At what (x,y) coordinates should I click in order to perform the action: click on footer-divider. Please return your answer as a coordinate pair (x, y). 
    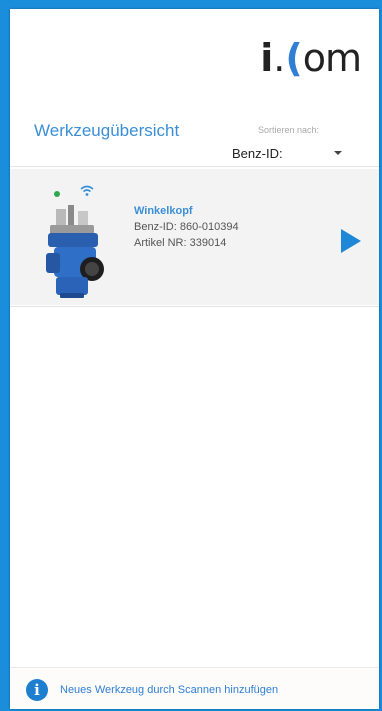
    Looking at the image, I should click on (194, 667).